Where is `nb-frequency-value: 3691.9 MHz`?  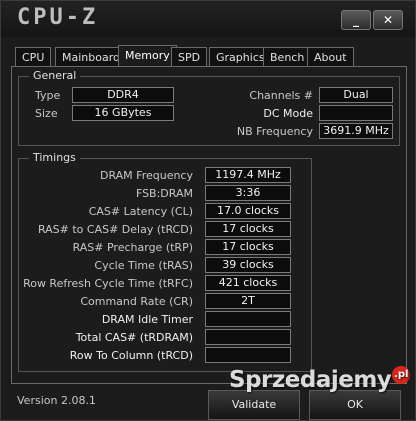
nb-frequency-value: 3691.9 MHz is located at coordinates (356, 131).